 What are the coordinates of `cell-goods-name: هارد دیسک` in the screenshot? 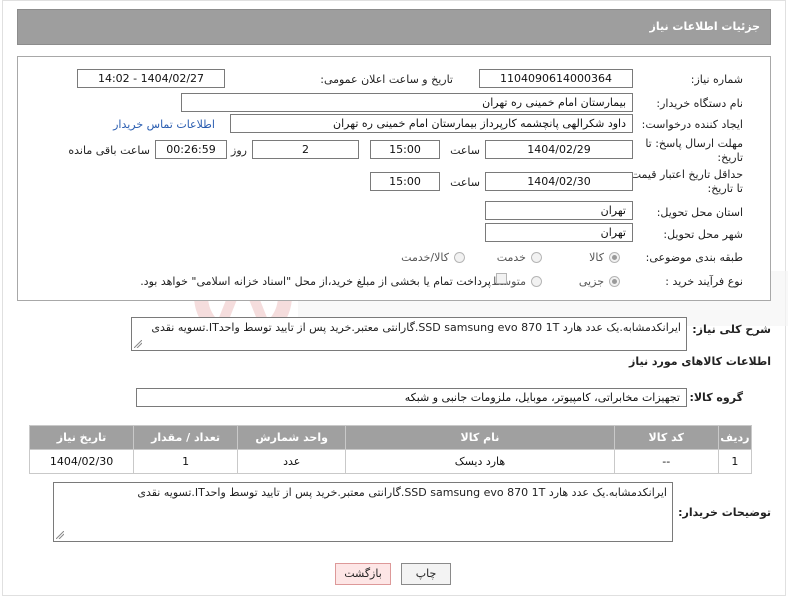 It's located at (480, 461).